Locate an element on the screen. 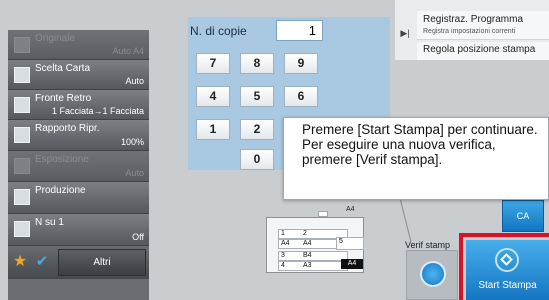 This screenshot has height=300, width=549. original-label: Originale is located at coordinates (55, 38).